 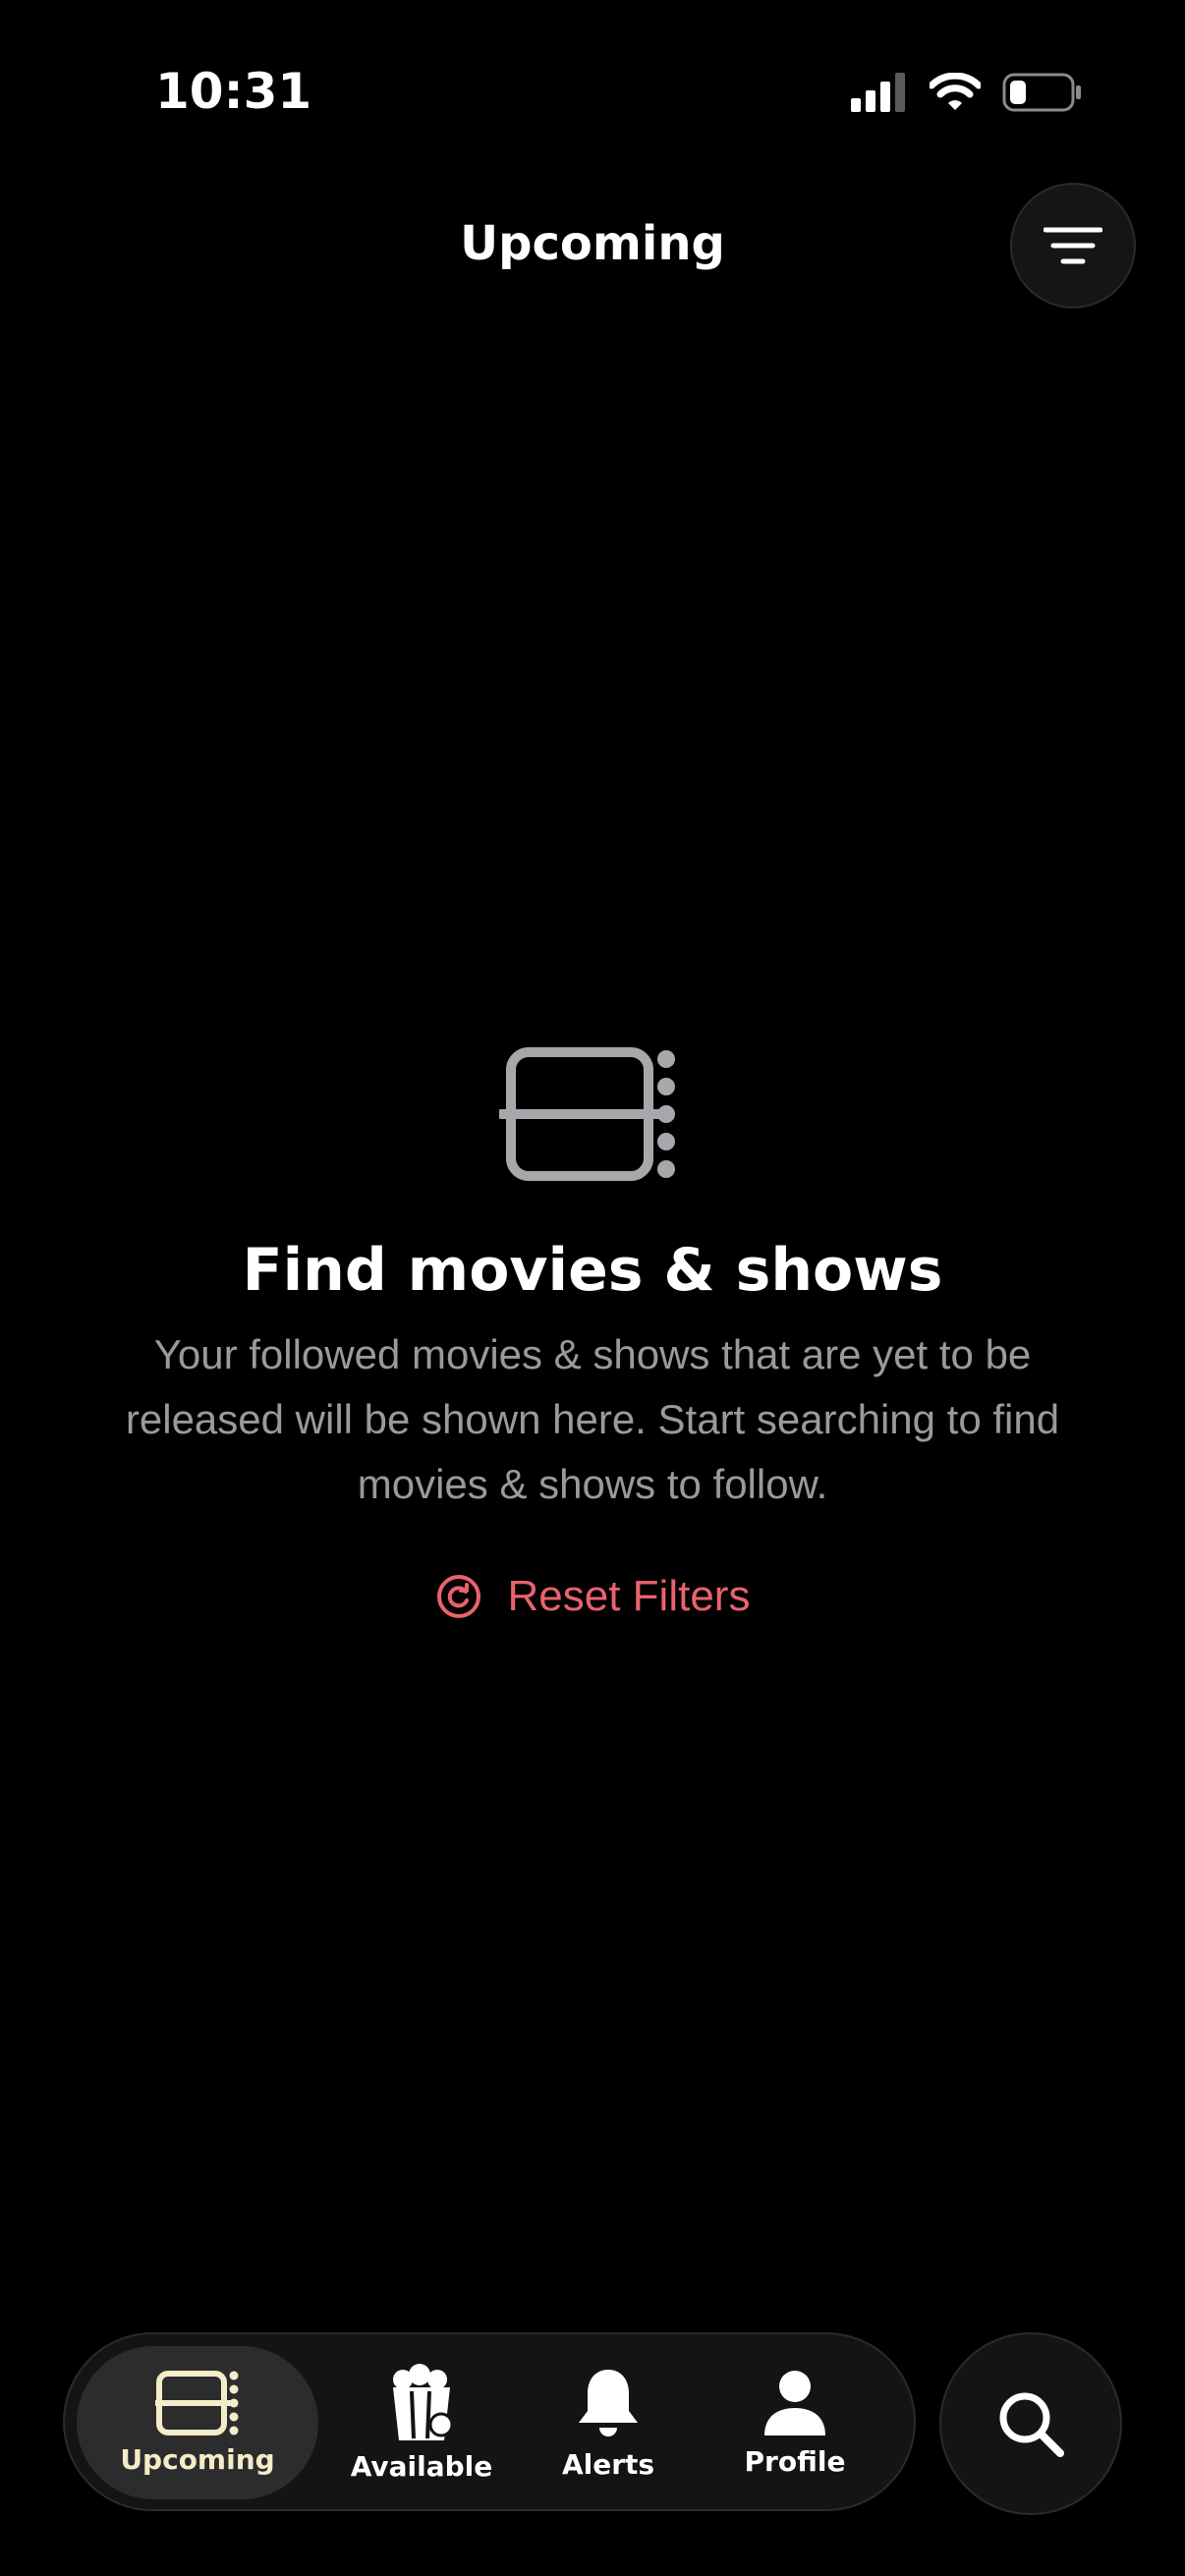 I want to click on filter-button, so click(x=1073, y=245).